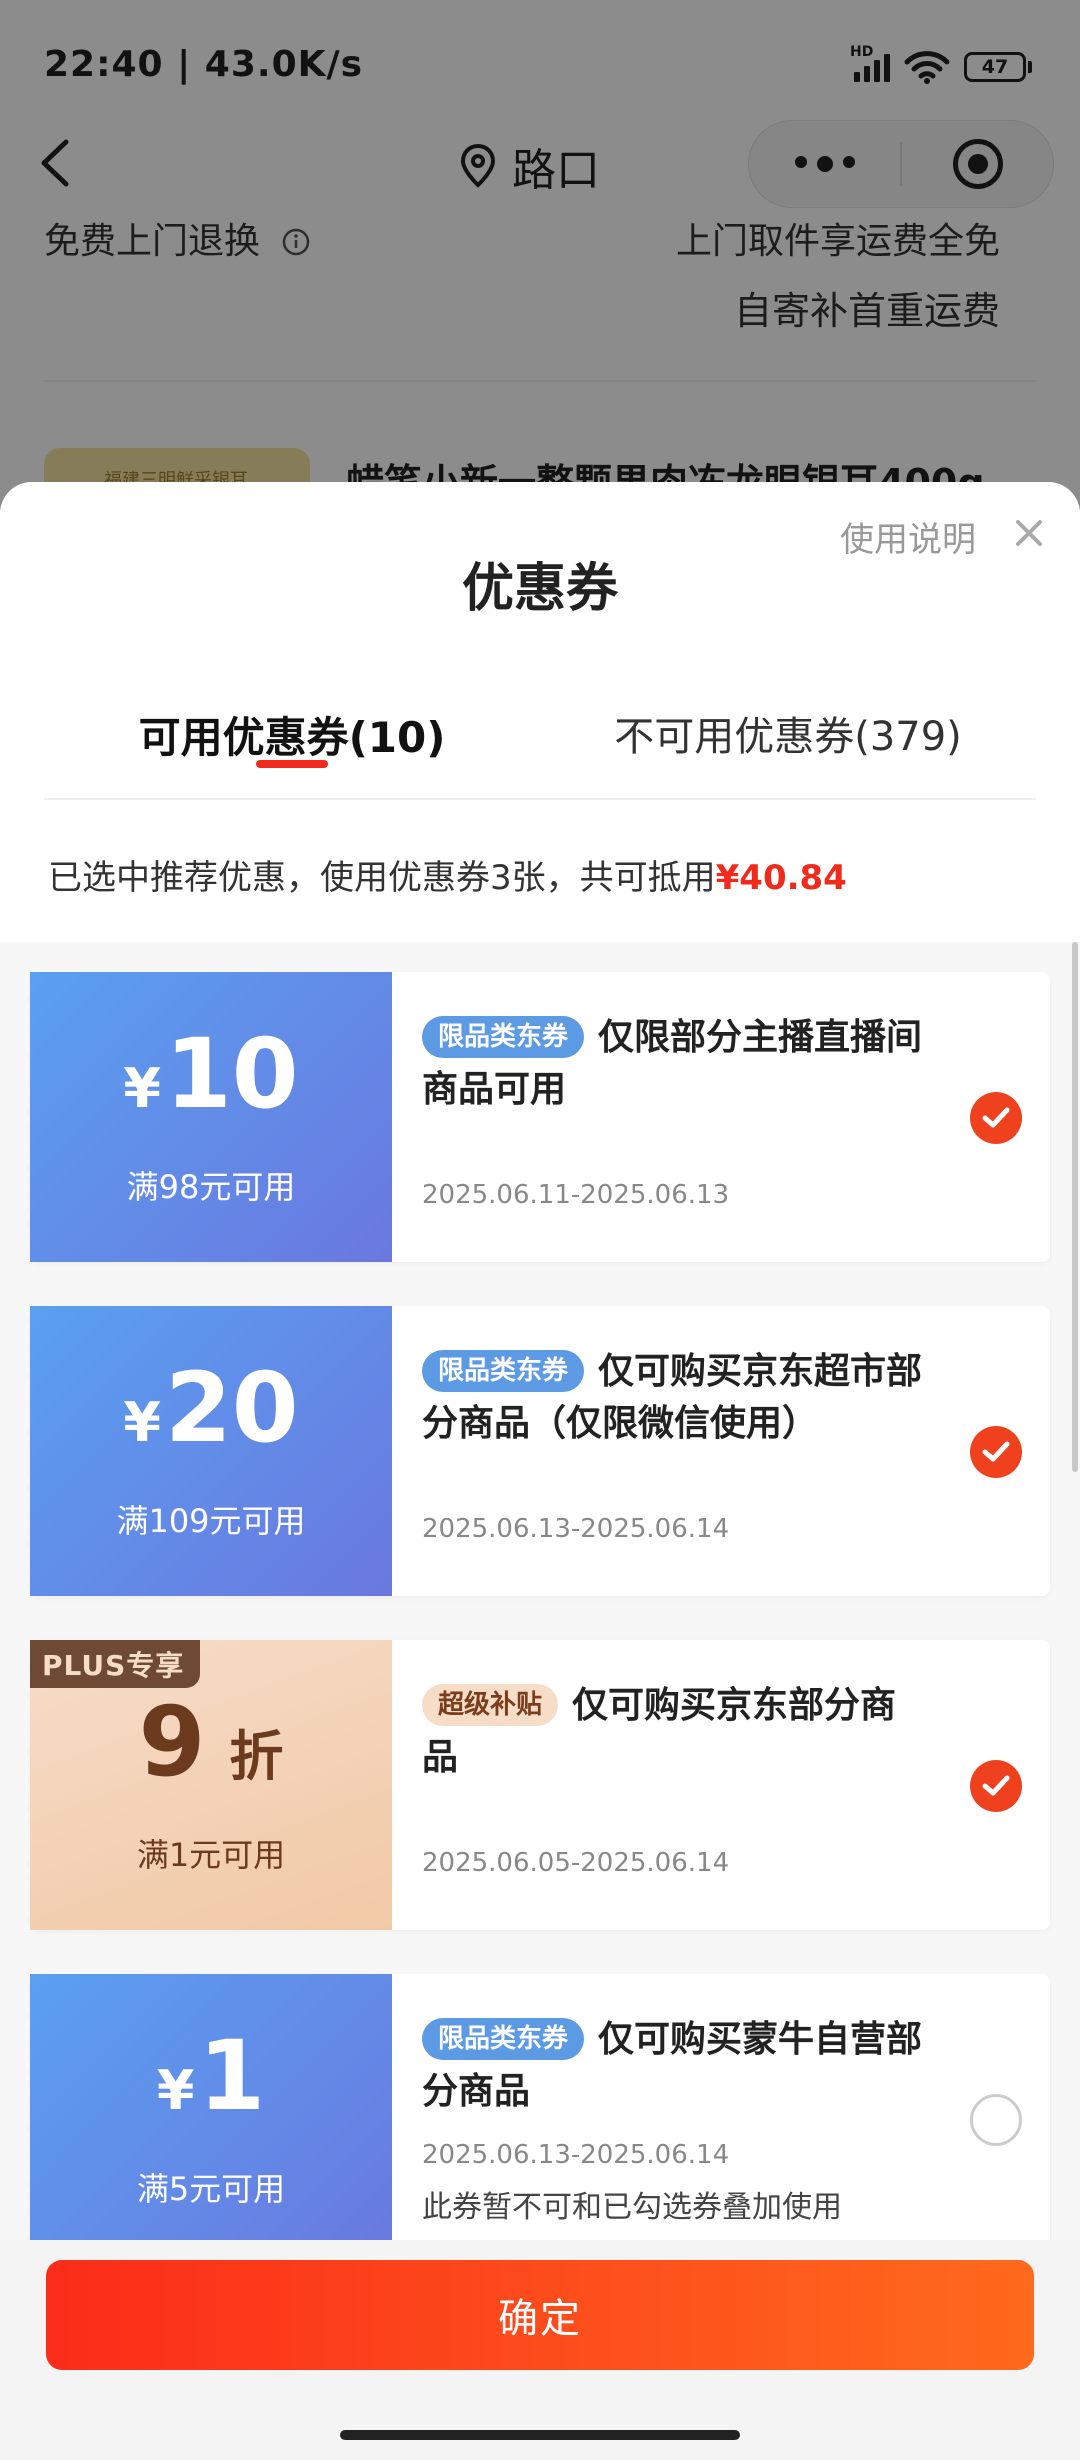 This screenshot has height=2460, width=1080. What do you see at coordinates (292, 764) in the screenshot?
I see `tab-active-indicator` at bounding box center [292, 764].